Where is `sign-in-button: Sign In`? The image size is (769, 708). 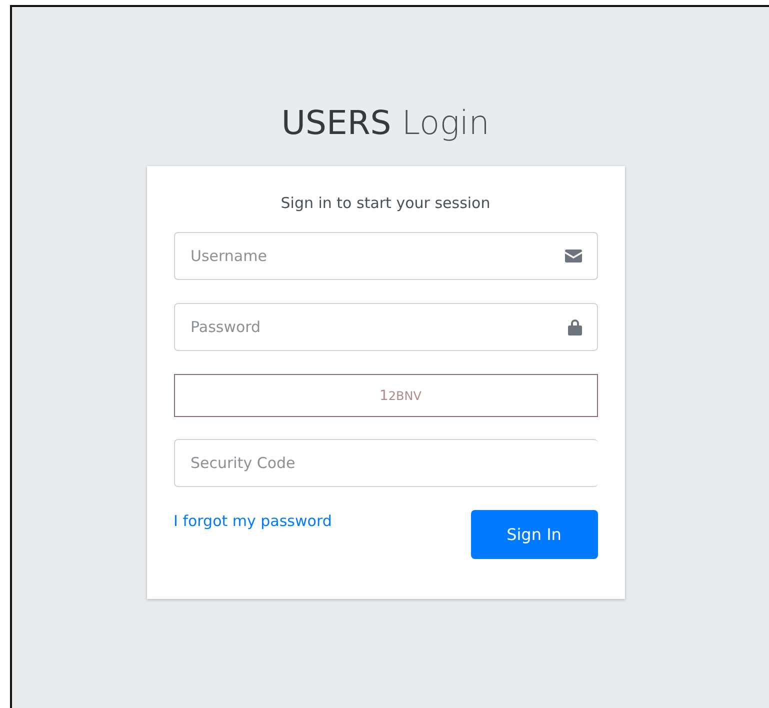
sign-in-button: Sign In is located at coordinates (534, 534).